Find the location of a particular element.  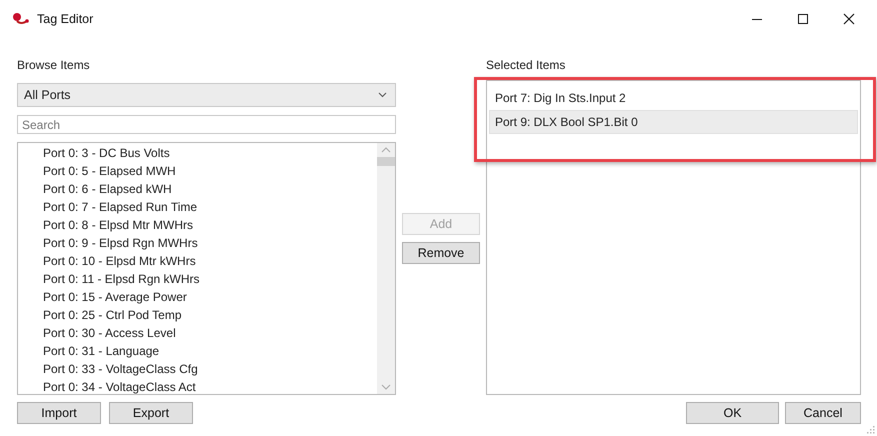

chevron-down-icon is located at coordinates (382, 95).